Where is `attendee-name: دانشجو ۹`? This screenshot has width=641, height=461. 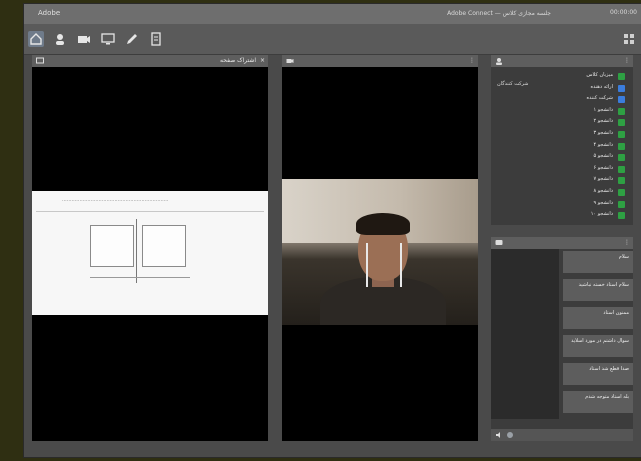
attendee-name: دانشجو ۹ is located at coordinates (603, 202).